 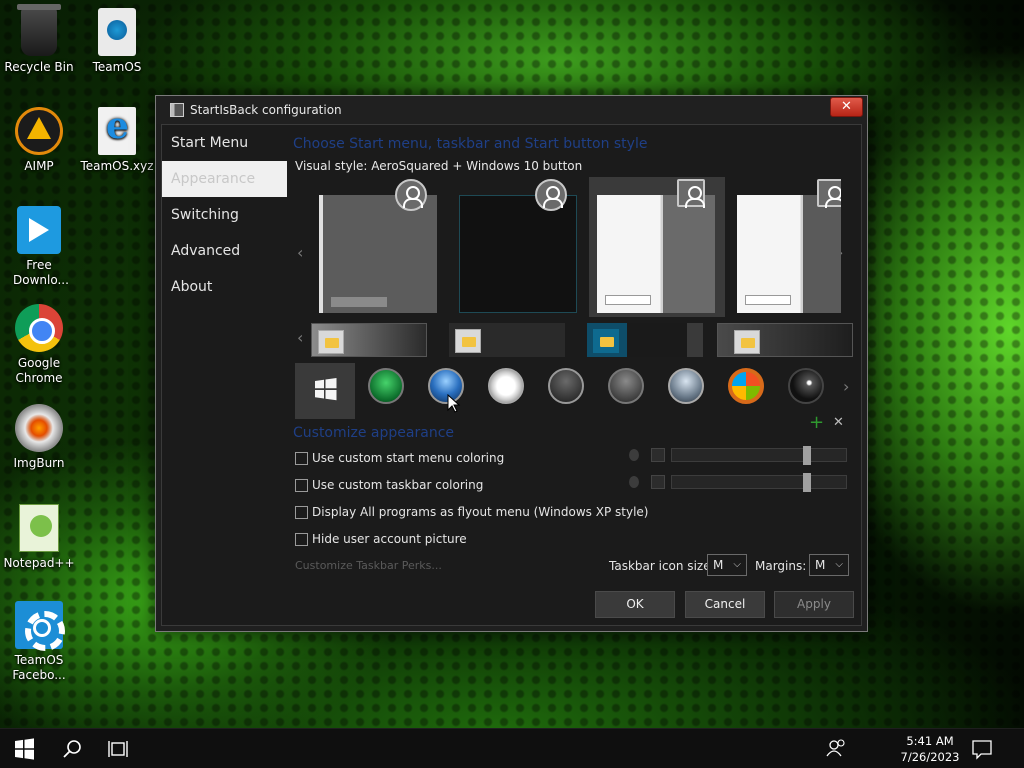 What do you see at coordinates (120, 748) in the screenshot?
I see `task-view-button` at bounding box center [120, 748].